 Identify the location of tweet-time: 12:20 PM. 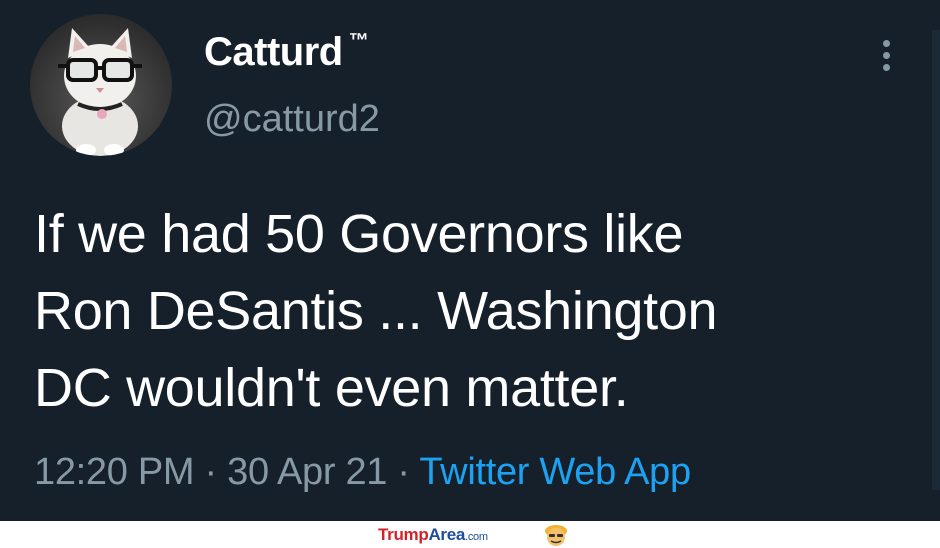
(114, 472).